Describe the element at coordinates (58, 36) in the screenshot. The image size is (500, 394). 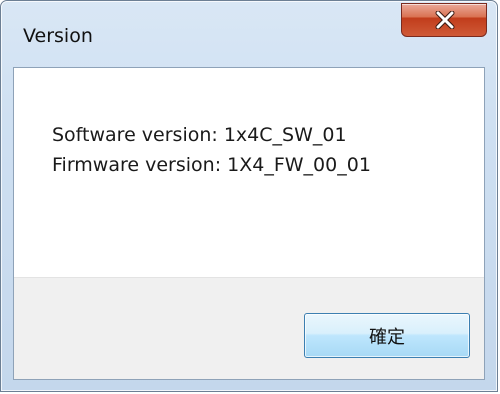
I see `window-title: Version` at that location.